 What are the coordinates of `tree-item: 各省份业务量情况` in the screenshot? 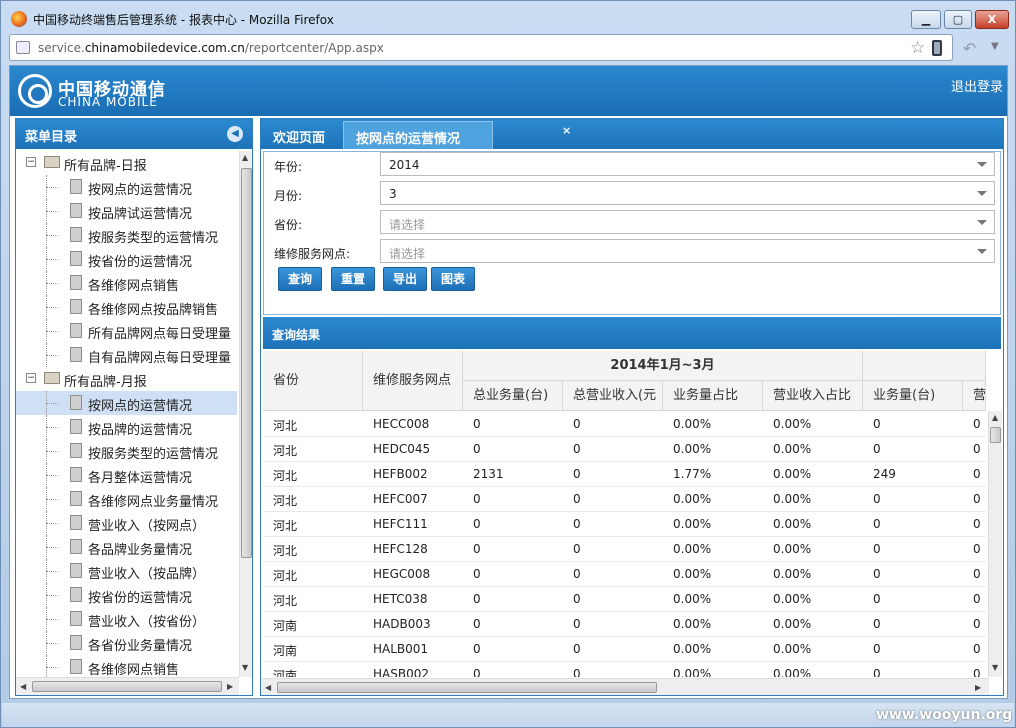 It's located at (126, 643).